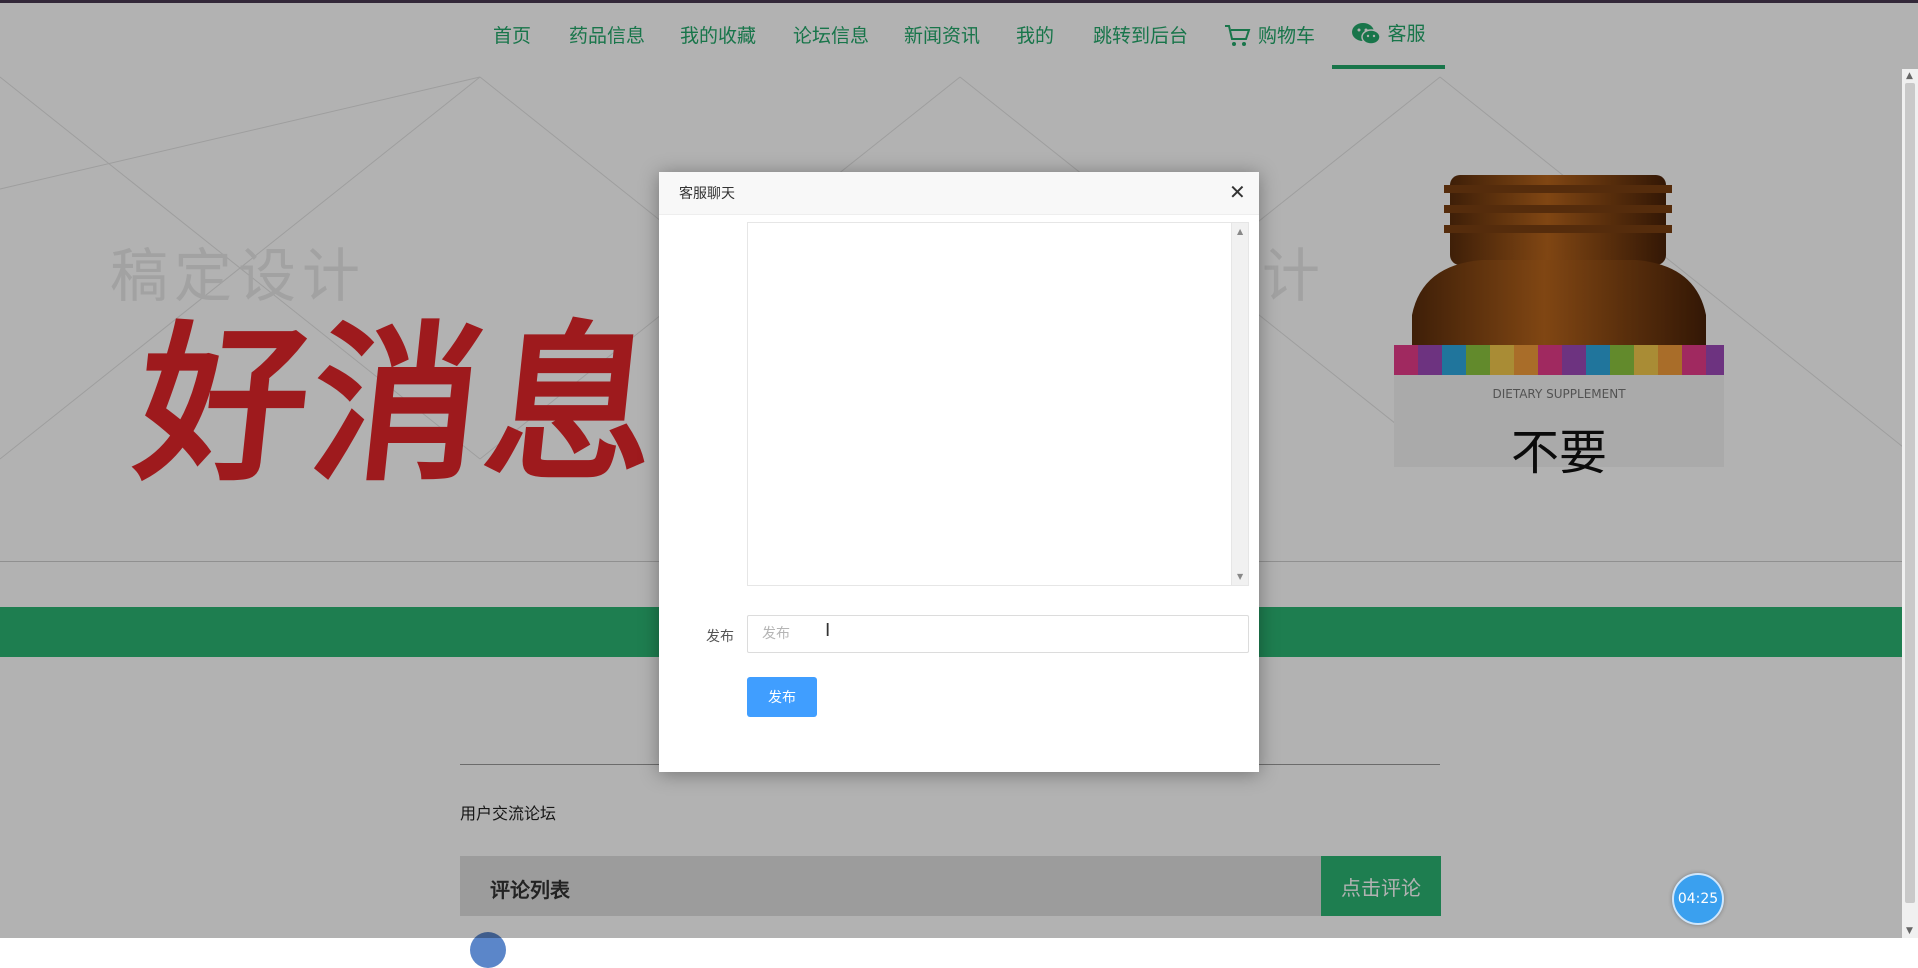 The width and height of the screenshot is (1918, 968). Describe the element at coordinates (1698, 899) in the screenshot. I see `timer-badge: 04:25` at that location.